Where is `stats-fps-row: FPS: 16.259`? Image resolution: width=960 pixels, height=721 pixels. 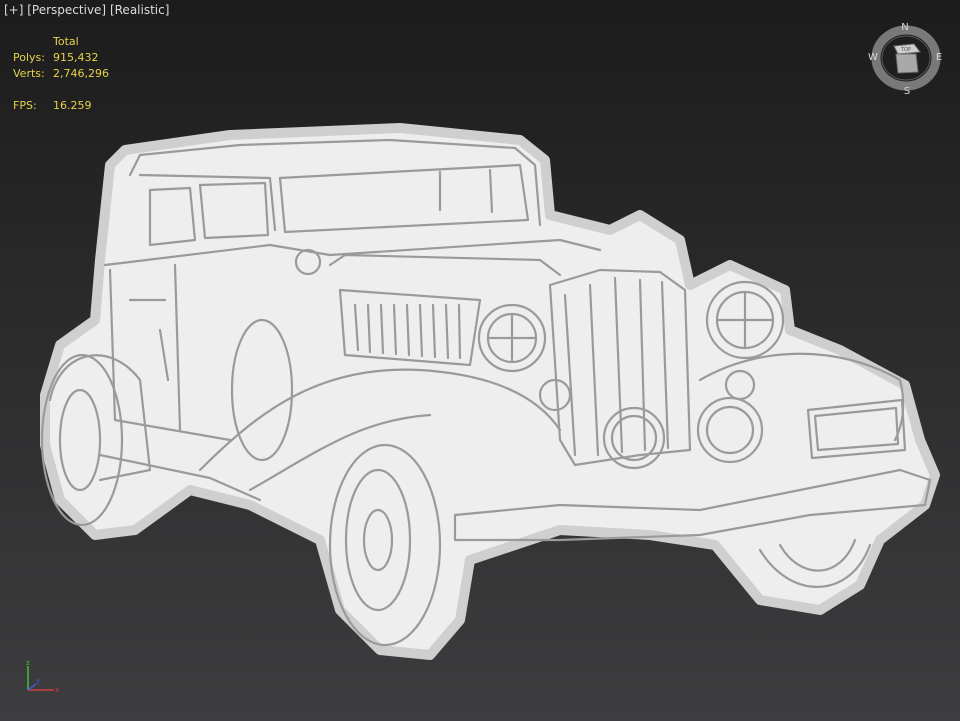 stats-fps-row: FPS: 16.259 is located at coordinates (61, 106).